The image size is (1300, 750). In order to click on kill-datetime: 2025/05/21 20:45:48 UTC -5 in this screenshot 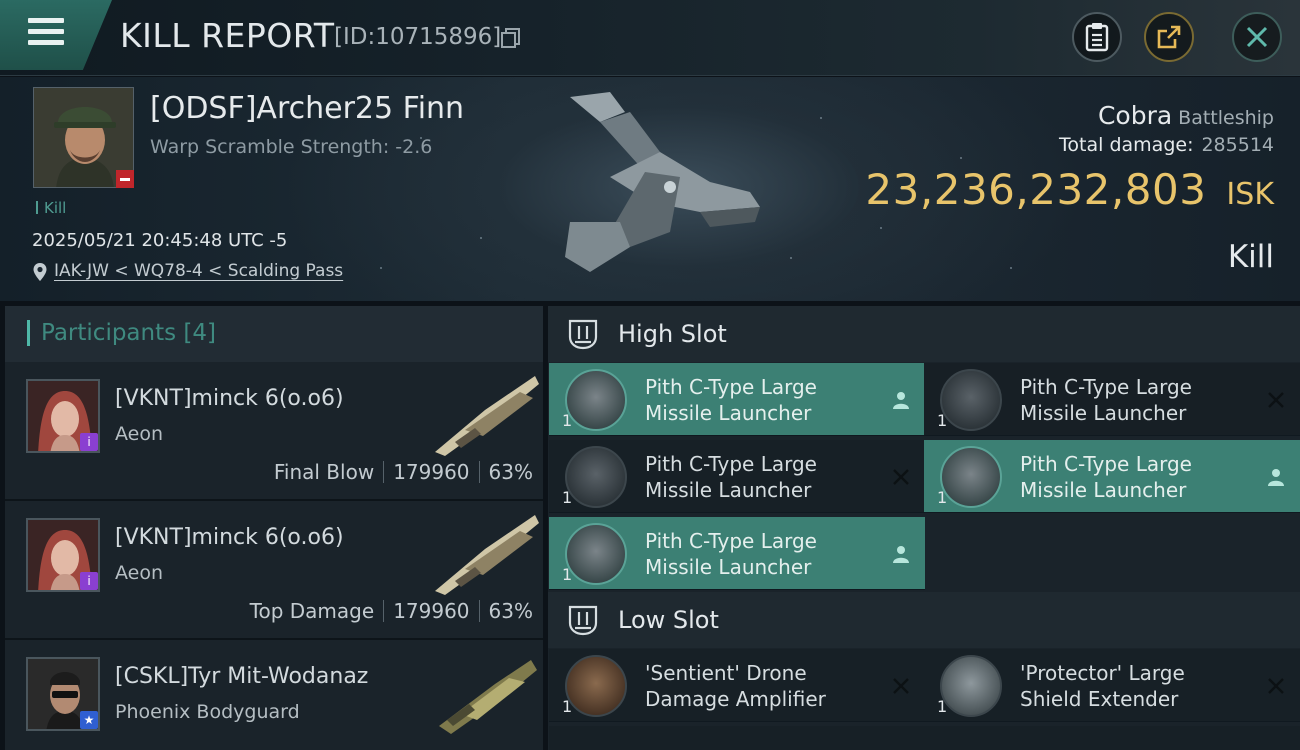, I will do `click(160, 240)`.